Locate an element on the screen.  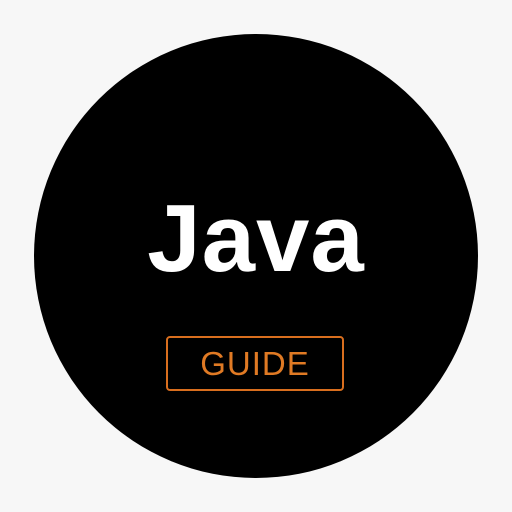
logo-title: Java is located at coordinates (256, 238).